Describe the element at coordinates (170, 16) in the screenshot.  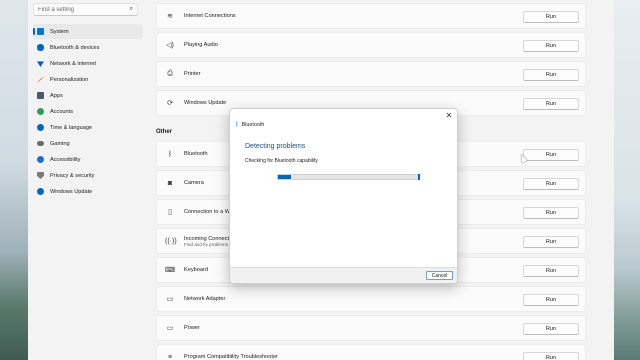
I see `wifi-icon: ≋` at that location.